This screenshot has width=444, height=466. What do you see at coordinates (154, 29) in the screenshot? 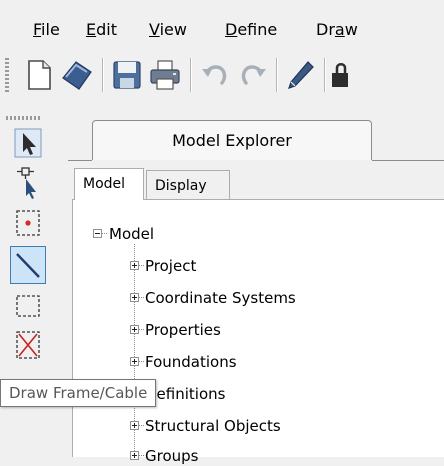
I see `menu-view-mnemonic: V` at bounding box center [154, 29].